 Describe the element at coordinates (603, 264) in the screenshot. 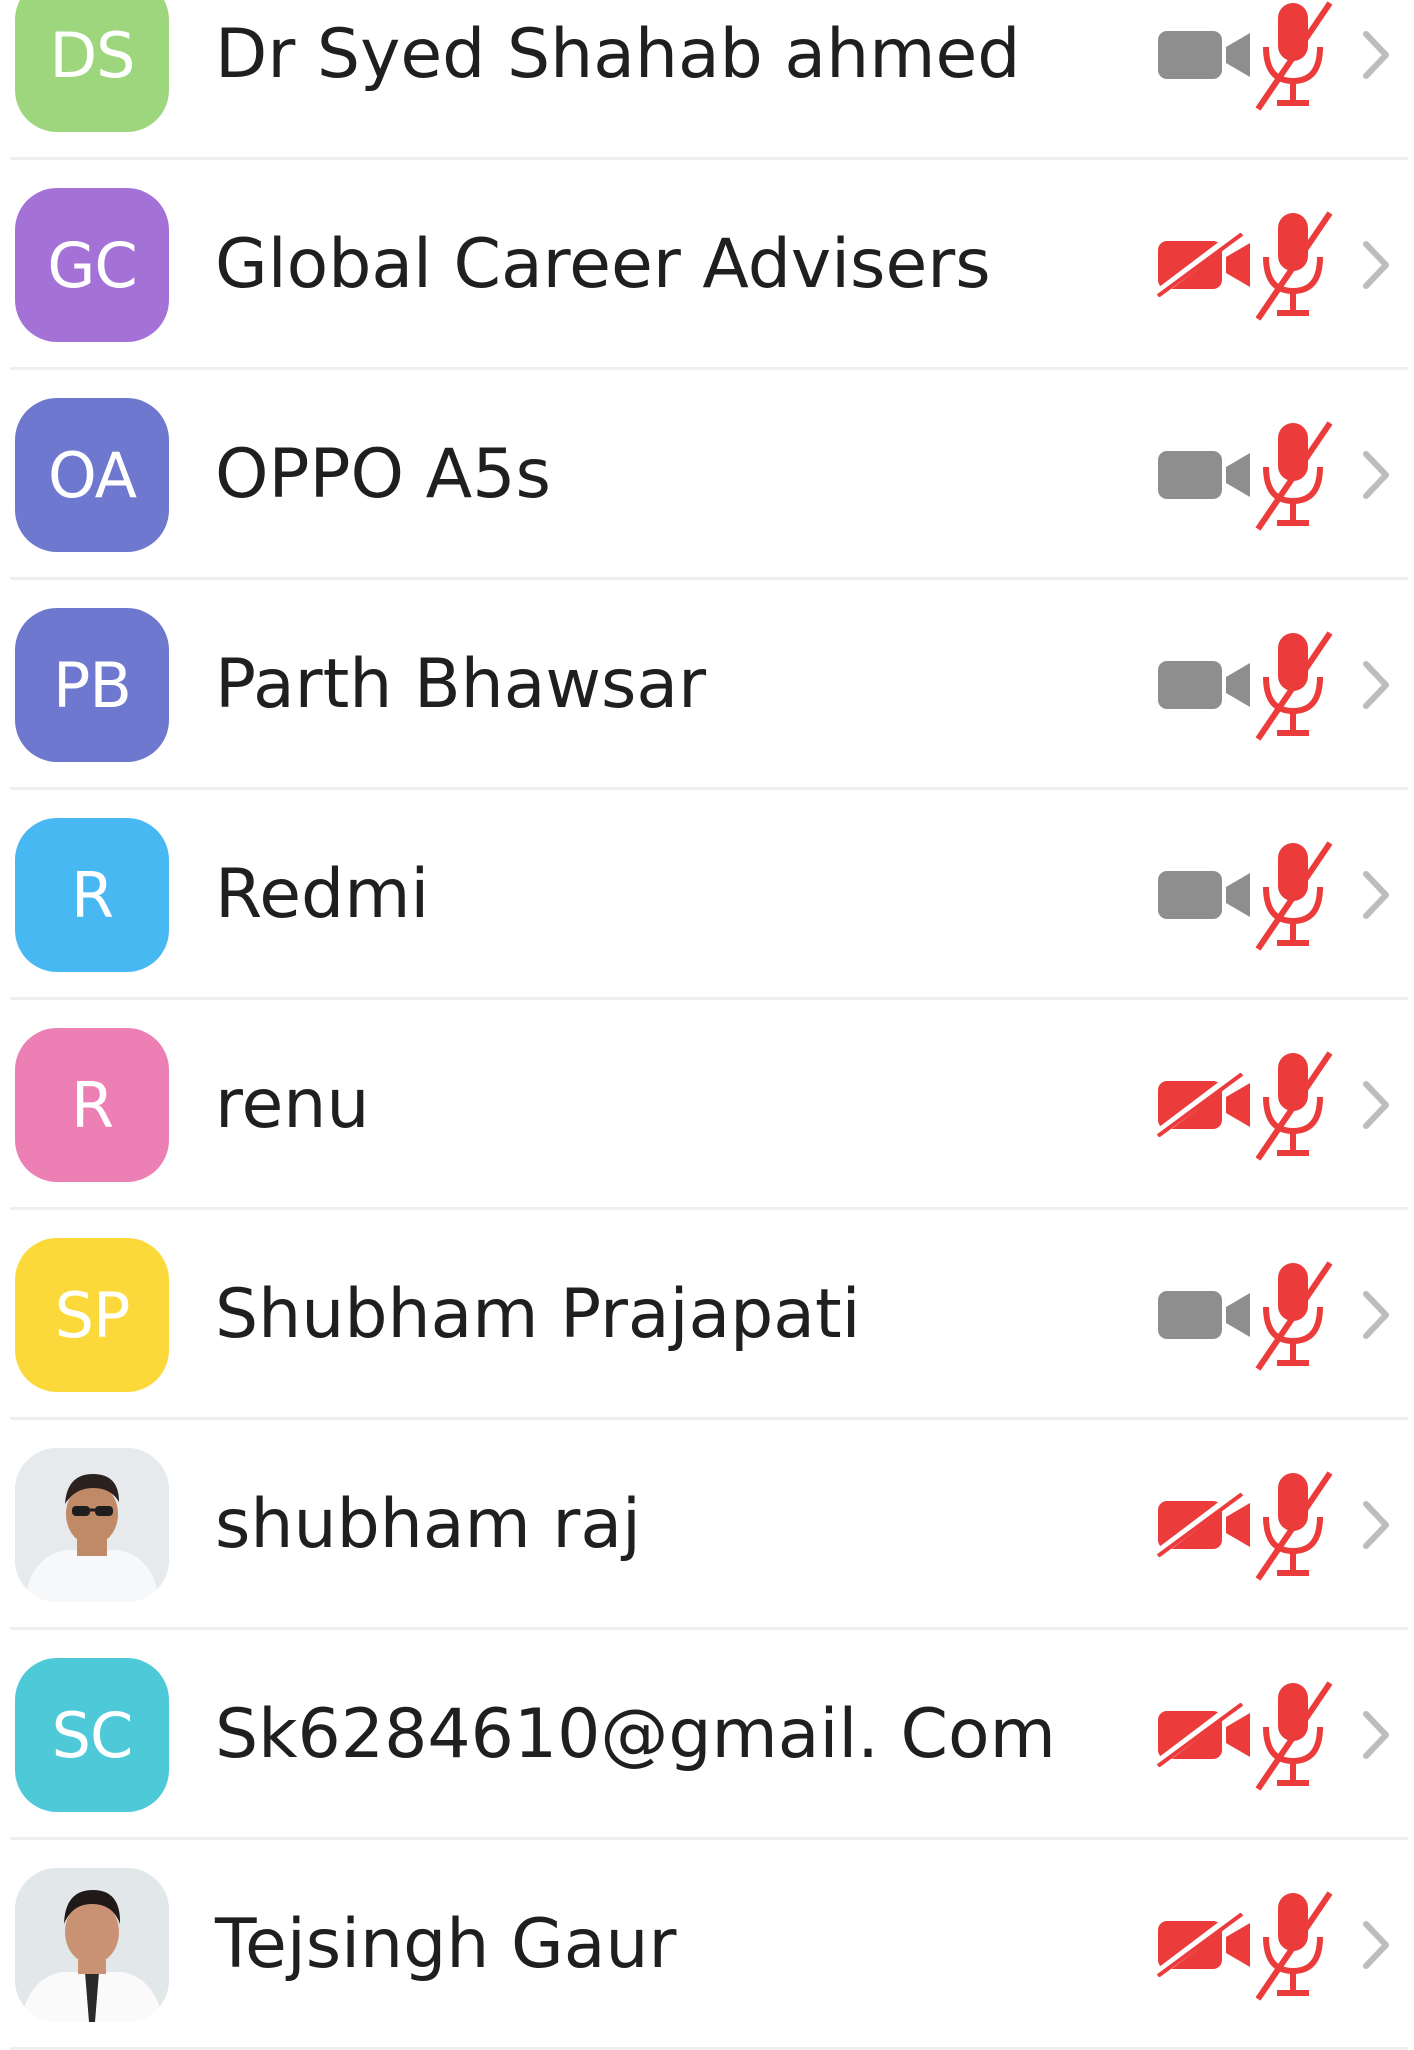

I see `participant-name: Global Career Advisers` at that location.